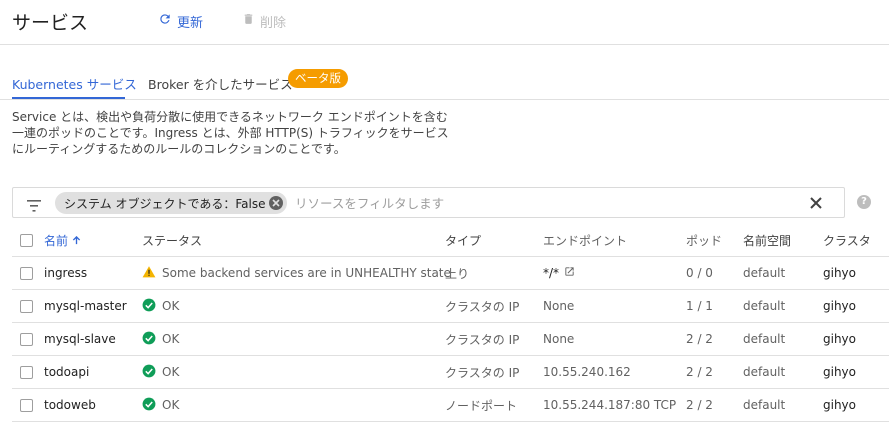 The image size is (889, 438). I want to click on select-all-checkbox-cell, so click(26, 240).